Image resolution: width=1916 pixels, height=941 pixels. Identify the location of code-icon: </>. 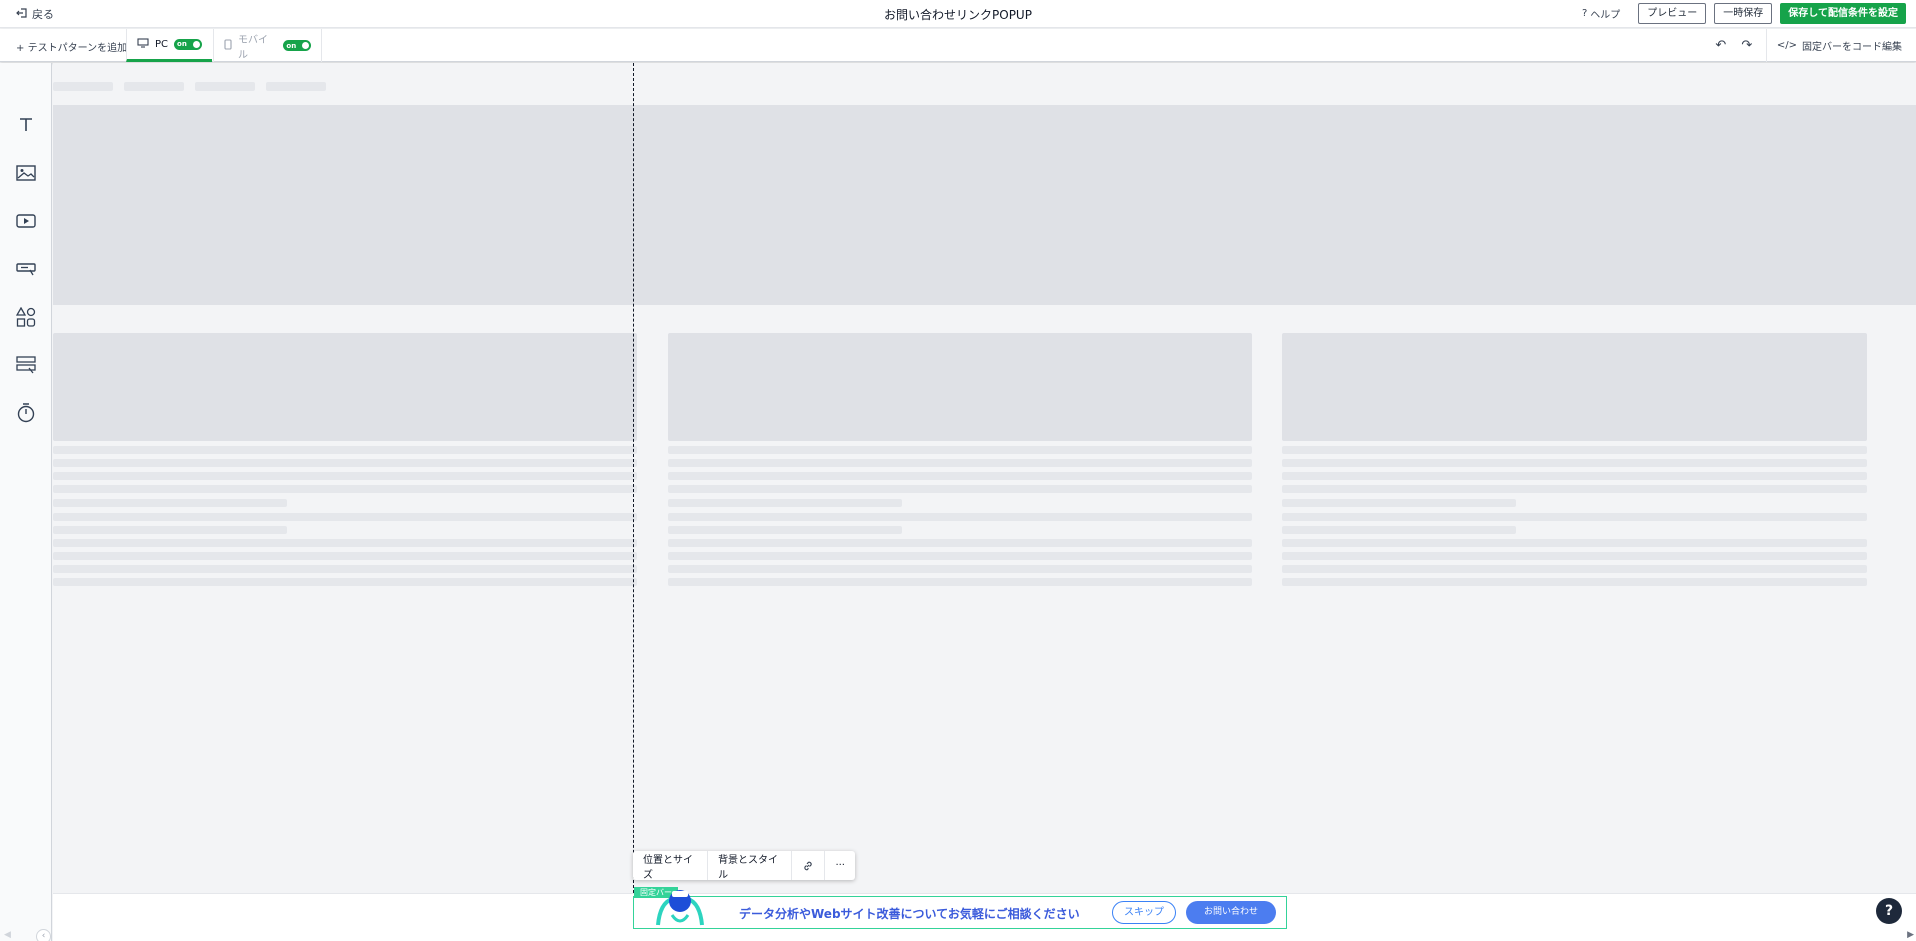
(1786, 45).